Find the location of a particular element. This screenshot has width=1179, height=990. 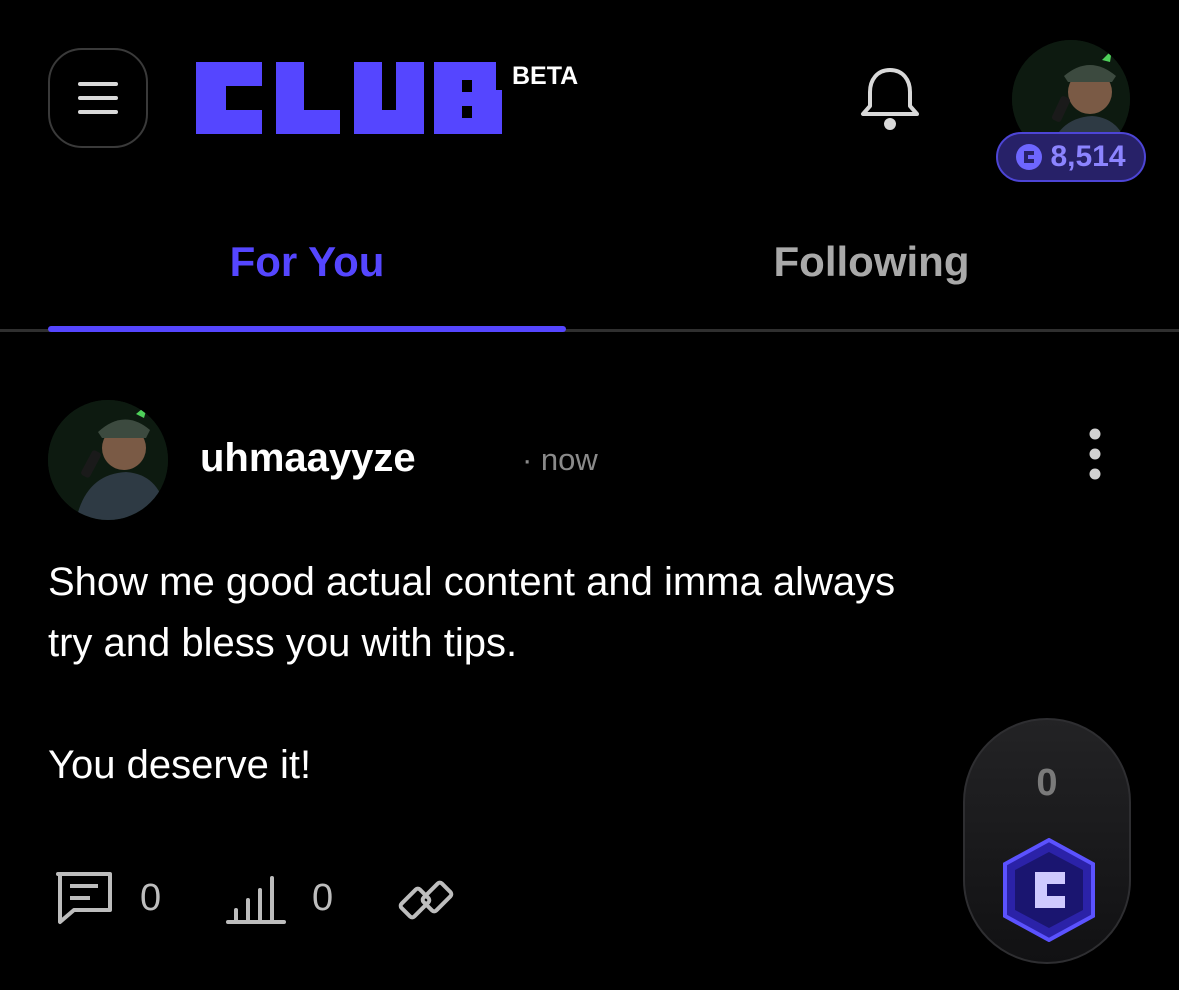

link-icon is located at coordinates (426, 900).